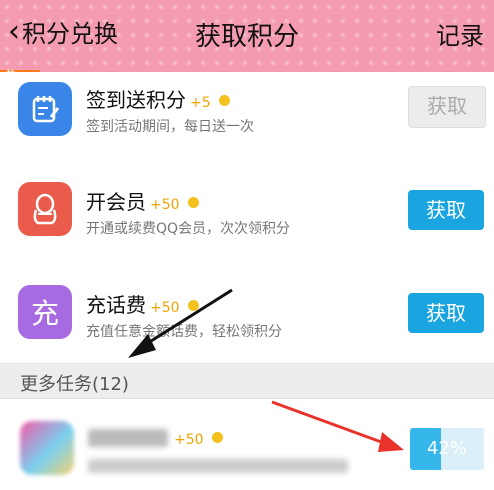 This screenshot has width=494, height=490. Describe the element at coordinates (158, 98) in the screenshot. I see `task-name: 签到送积分 +5` at that location.